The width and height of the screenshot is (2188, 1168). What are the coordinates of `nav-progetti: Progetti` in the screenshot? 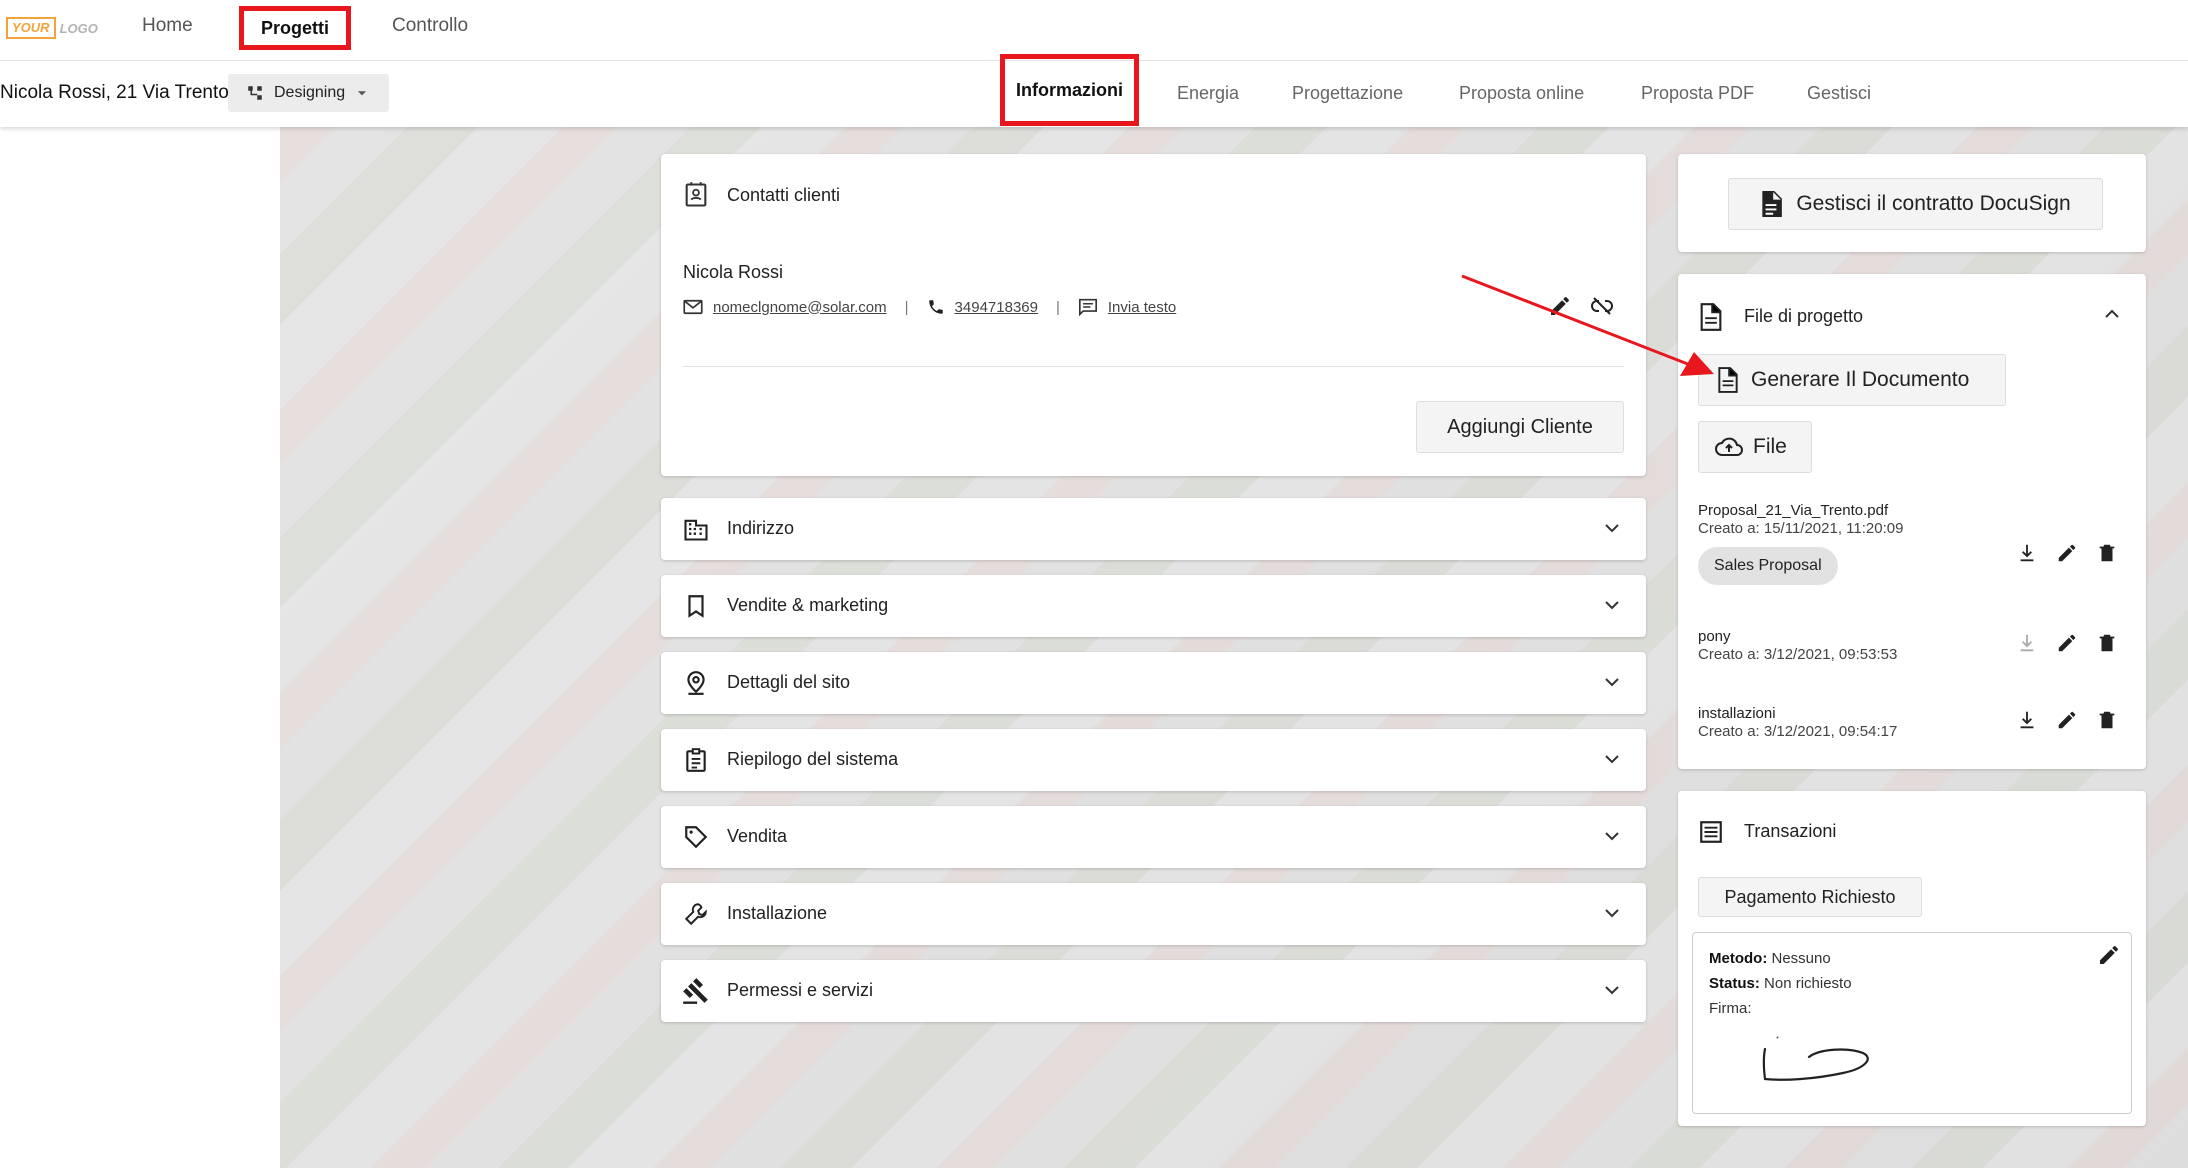 It's located at (295, 28).